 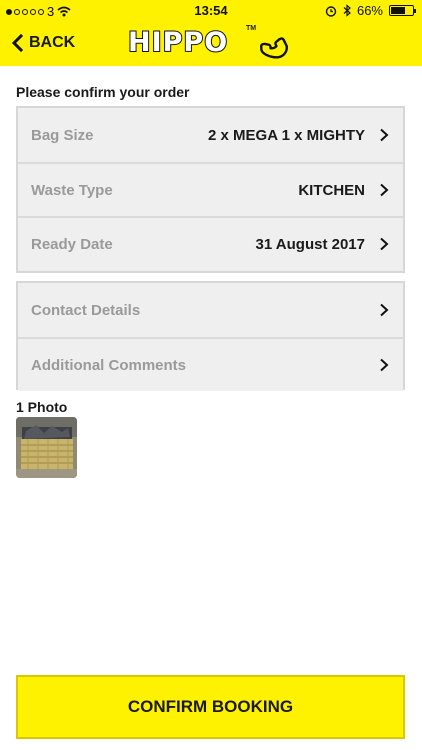 I want to click on photo-count-label: 1 Photo, so click(x=42, y=407).